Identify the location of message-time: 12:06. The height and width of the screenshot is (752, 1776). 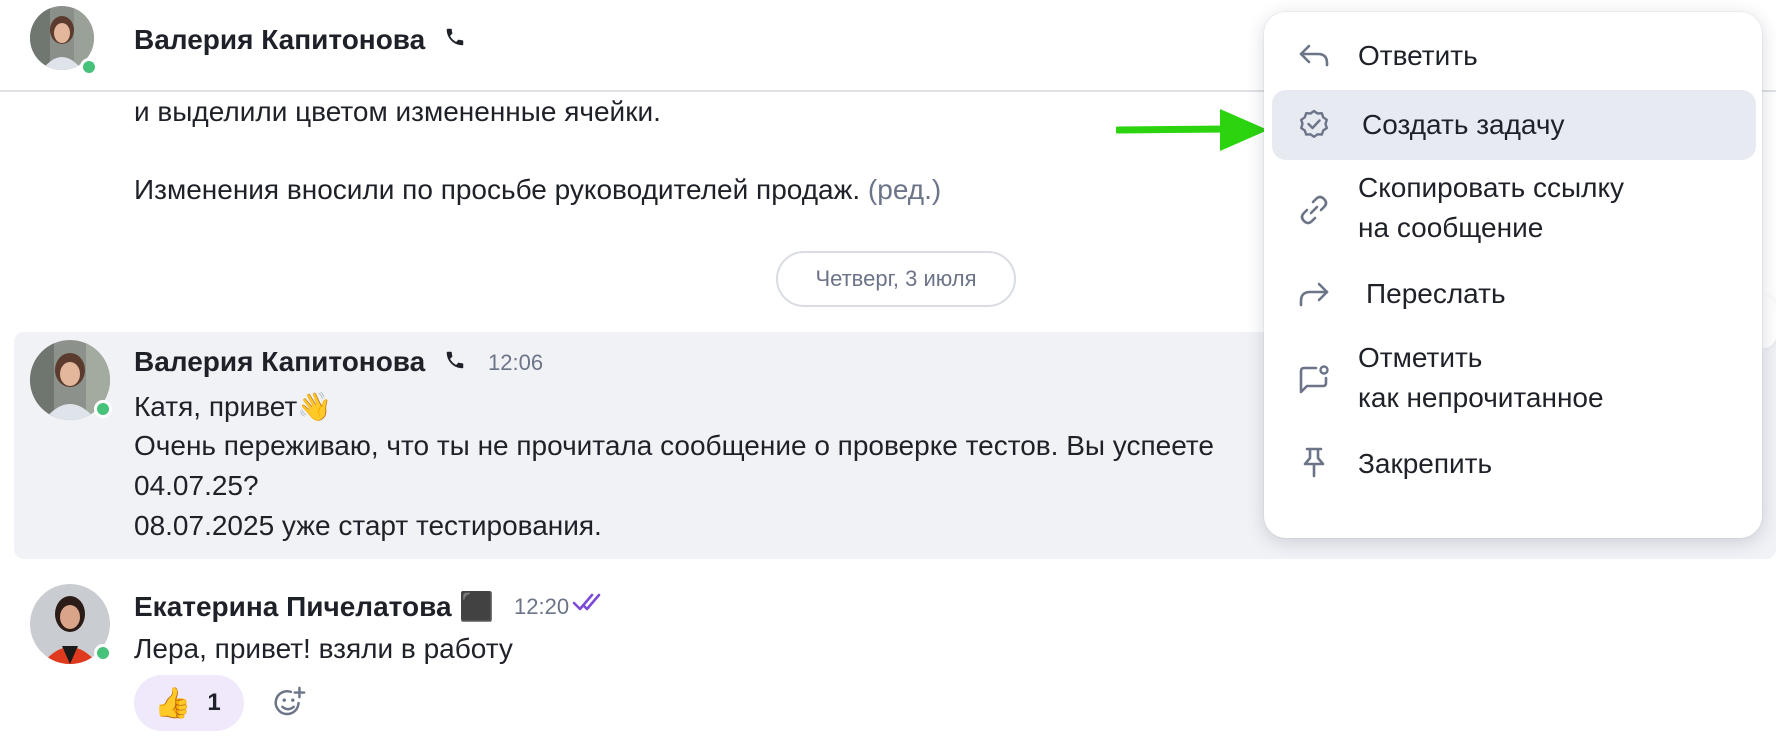
(516, 362).